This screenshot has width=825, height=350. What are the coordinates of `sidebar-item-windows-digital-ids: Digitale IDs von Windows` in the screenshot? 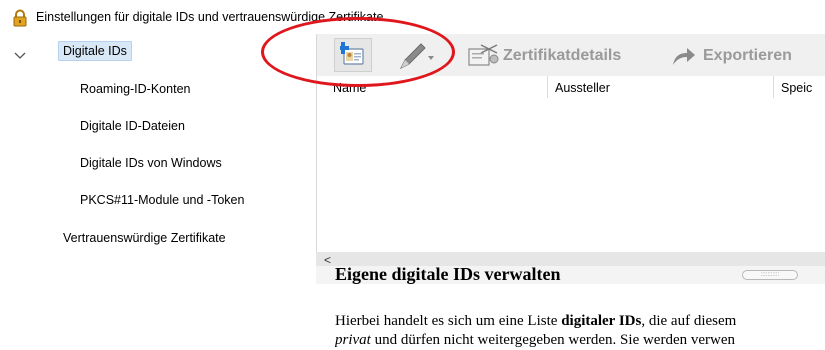 It's located at (151, 163).